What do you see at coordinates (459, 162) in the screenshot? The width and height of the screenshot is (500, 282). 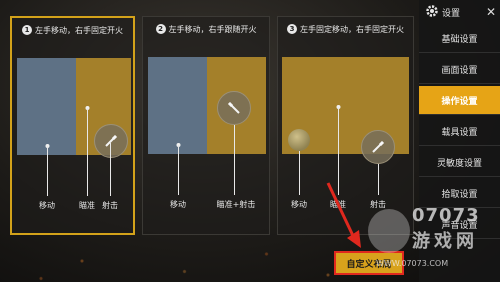 I see `menu-item-sensitivity: 灵敏度设置` at bounding box center [459, 162].